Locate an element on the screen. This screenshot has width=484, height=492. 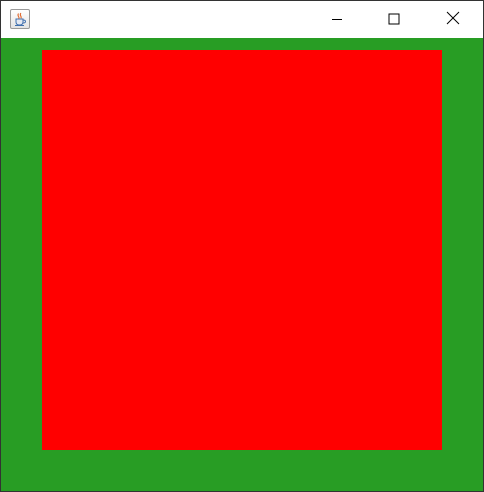
minimize-button is located at coordinates (337, 19).